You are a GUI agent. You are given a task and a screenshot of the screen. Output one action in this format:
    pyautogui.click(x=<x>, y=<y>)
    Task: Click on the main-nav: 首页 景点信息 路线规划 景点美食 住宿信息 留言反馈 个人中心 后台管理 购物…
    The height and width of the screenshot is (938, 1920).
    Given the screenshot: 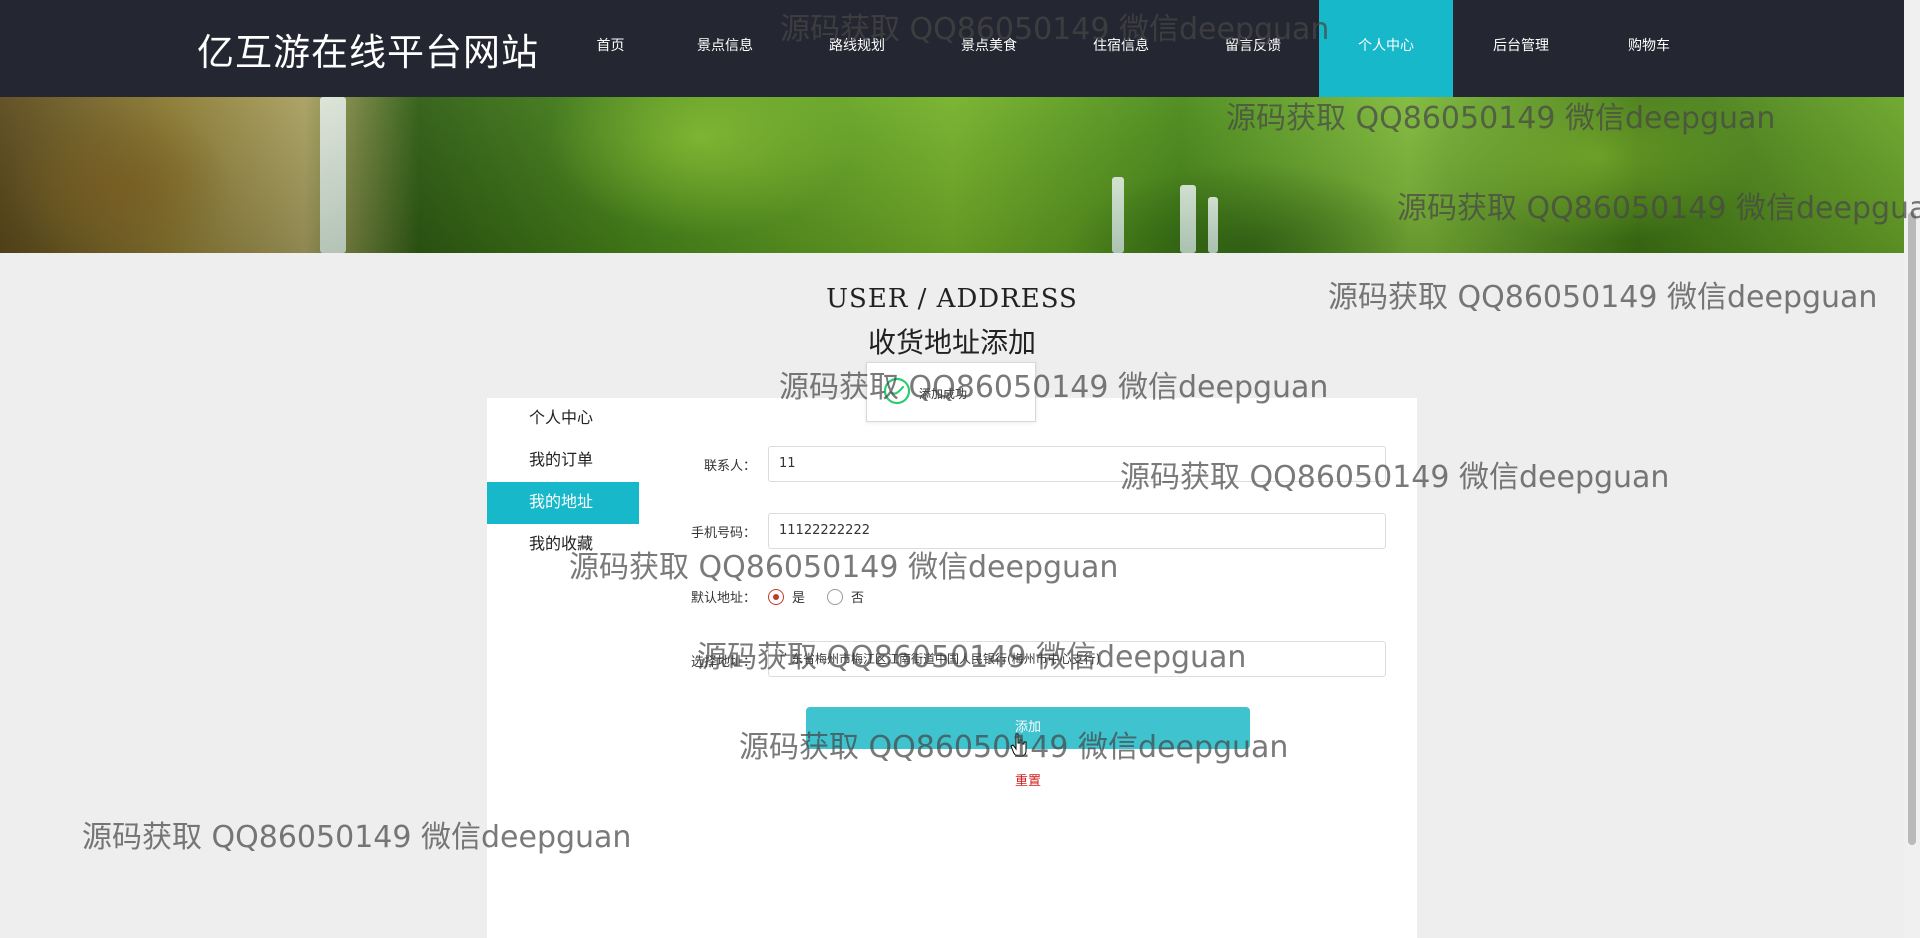 What is the action you would take?
    pyautogui.click(x=1135, y=48)
    